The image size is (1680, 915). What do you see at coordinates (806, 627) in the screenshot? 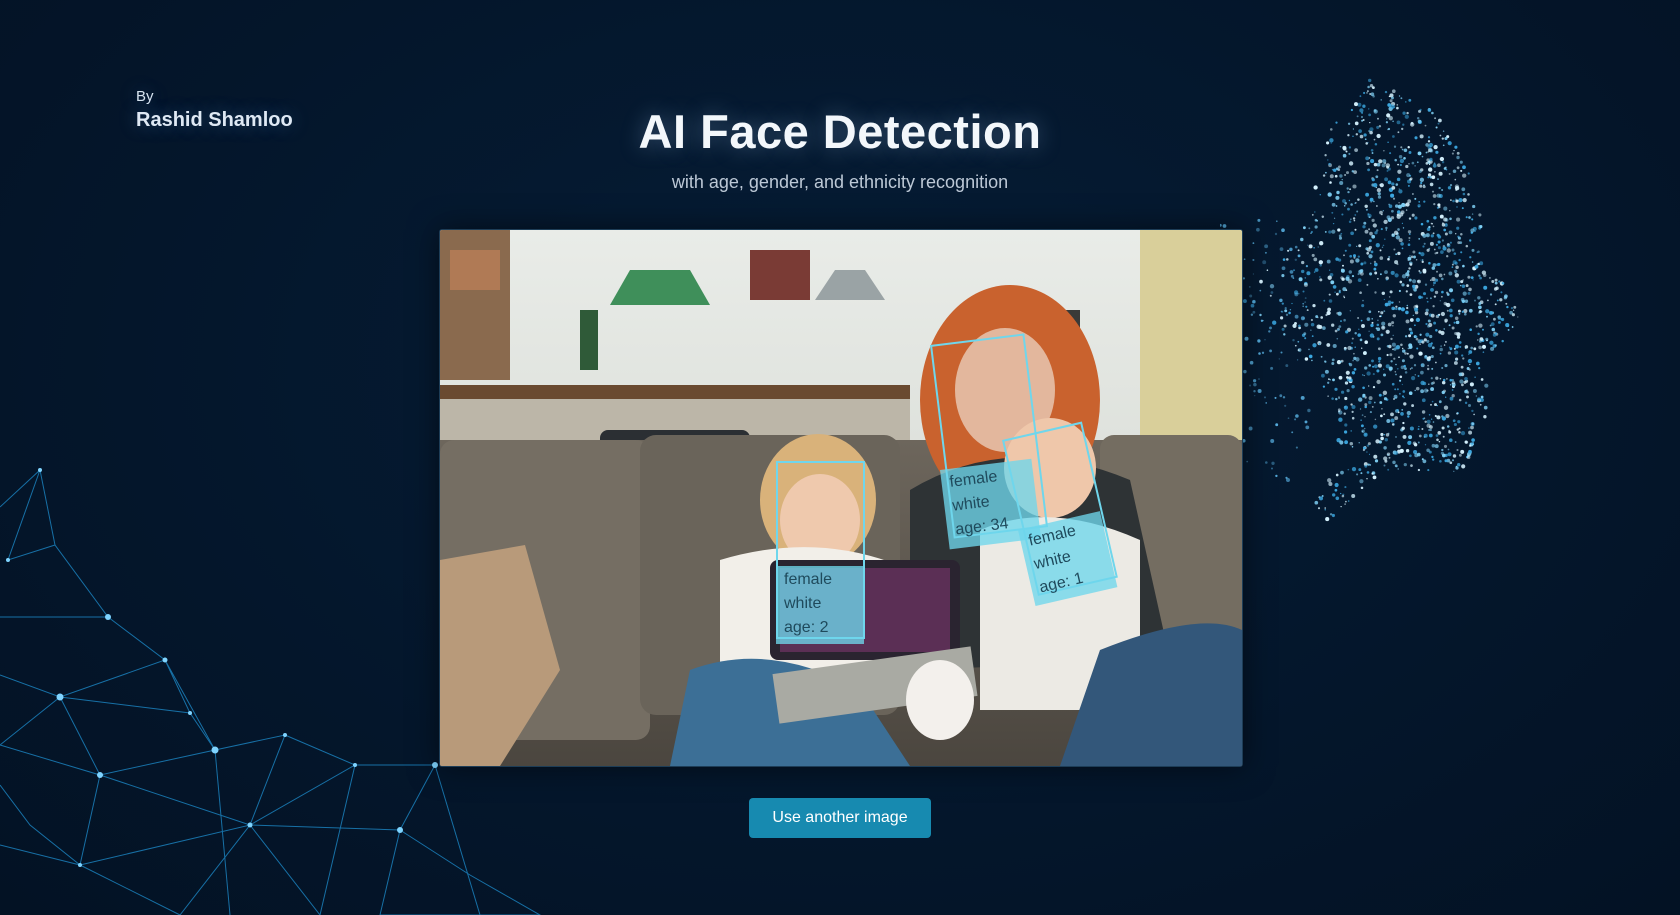
I see `face-1-age: age: 2` at bounding box center [806, 627].